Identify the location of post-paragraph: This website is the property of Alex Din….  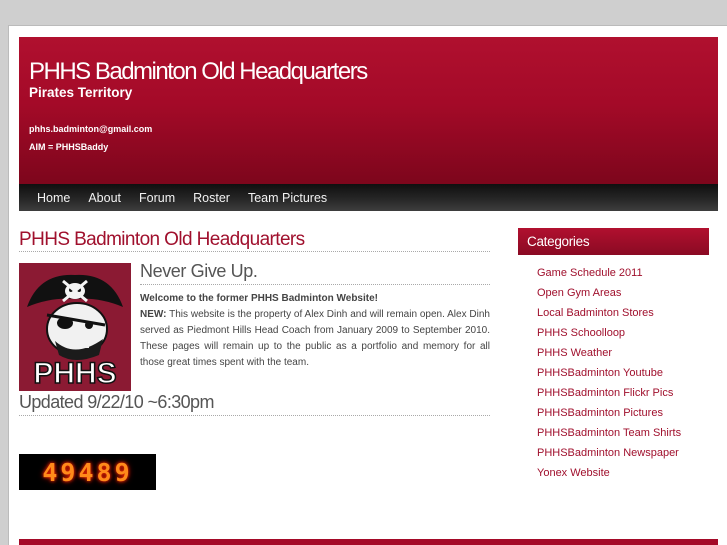
(315, 338).